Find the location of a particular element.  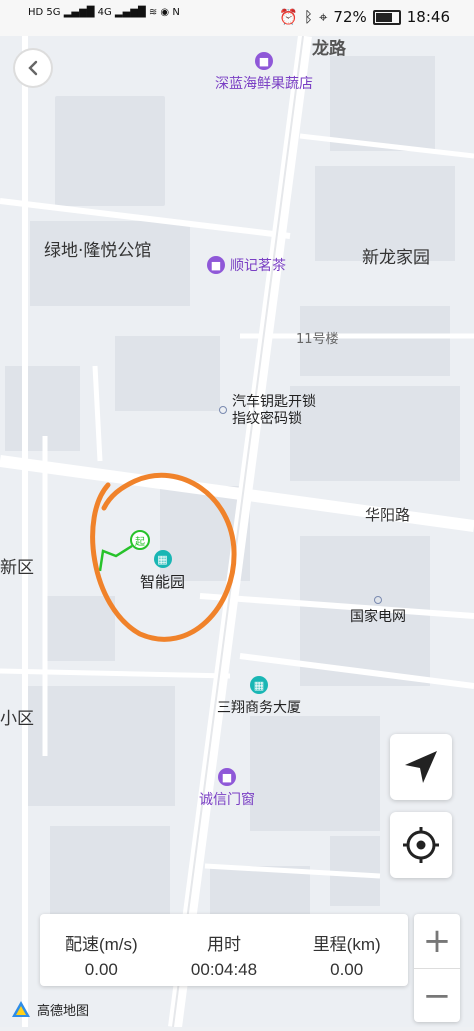

stat-time: 用时 00:04:48 is located at coordinates (224, 950).